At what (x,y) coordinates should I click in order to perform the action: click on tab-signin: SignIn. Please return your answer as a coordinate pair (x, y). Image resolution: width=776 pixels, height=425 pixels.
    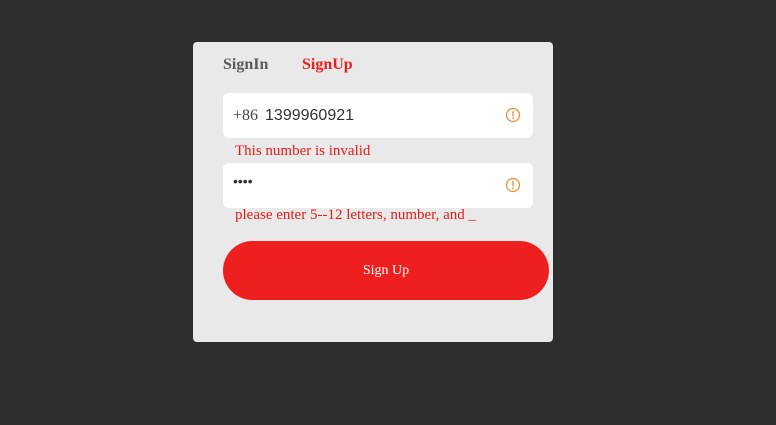
    Looking at the image, I should click on (245, 65).